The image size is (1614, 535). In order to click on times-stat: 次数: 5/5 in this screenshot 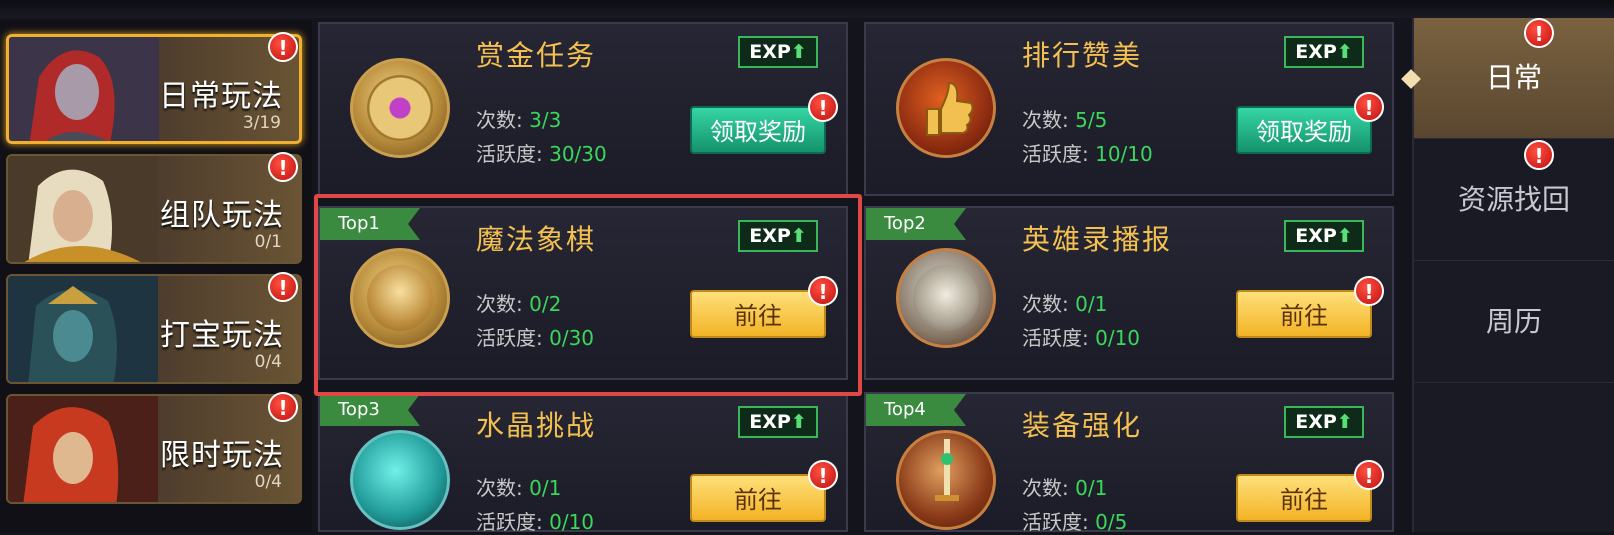, I will do `click(1064, 118)`.